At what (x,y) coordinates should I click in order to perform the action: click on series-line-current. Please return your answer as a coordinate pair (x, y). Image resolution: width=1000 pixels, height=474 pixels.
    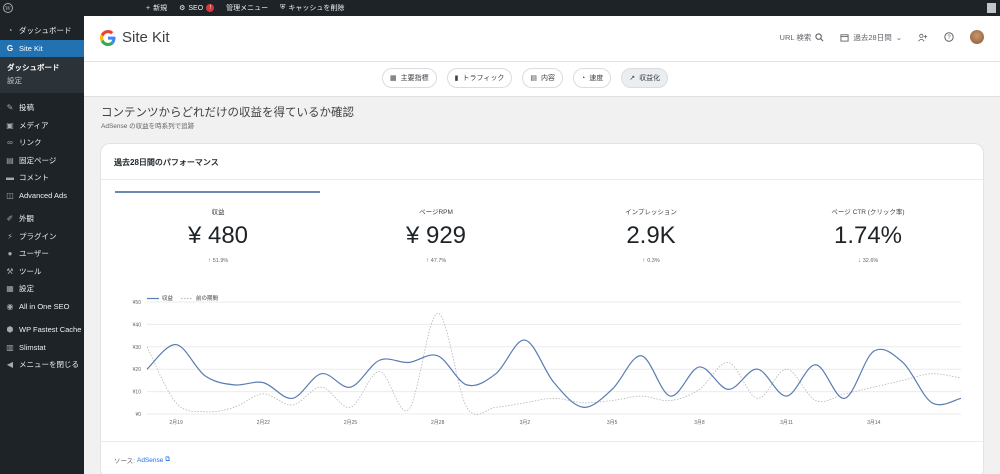
    Looking at the image, I should click on (554, 373).